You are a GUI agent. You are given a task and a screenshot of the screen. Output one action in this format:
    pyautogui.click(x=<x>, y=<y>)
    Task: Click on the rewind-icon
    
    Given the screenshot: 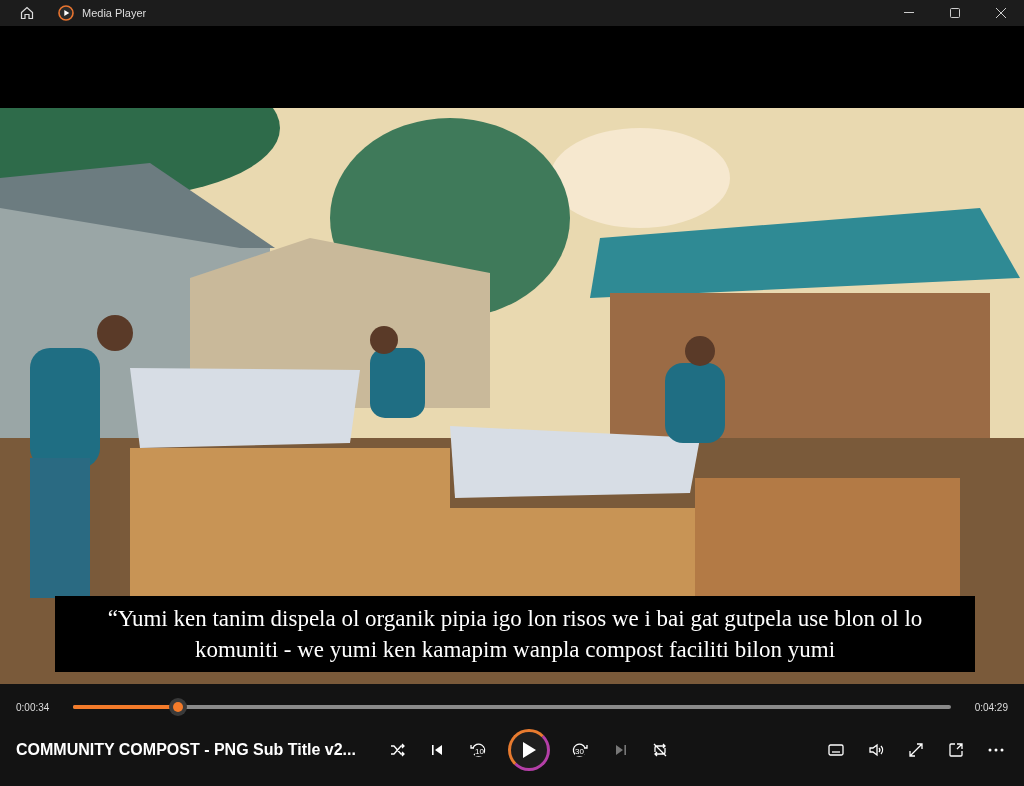 What is the action you would take?
    pyautogui.click(x=478, y=750)
    